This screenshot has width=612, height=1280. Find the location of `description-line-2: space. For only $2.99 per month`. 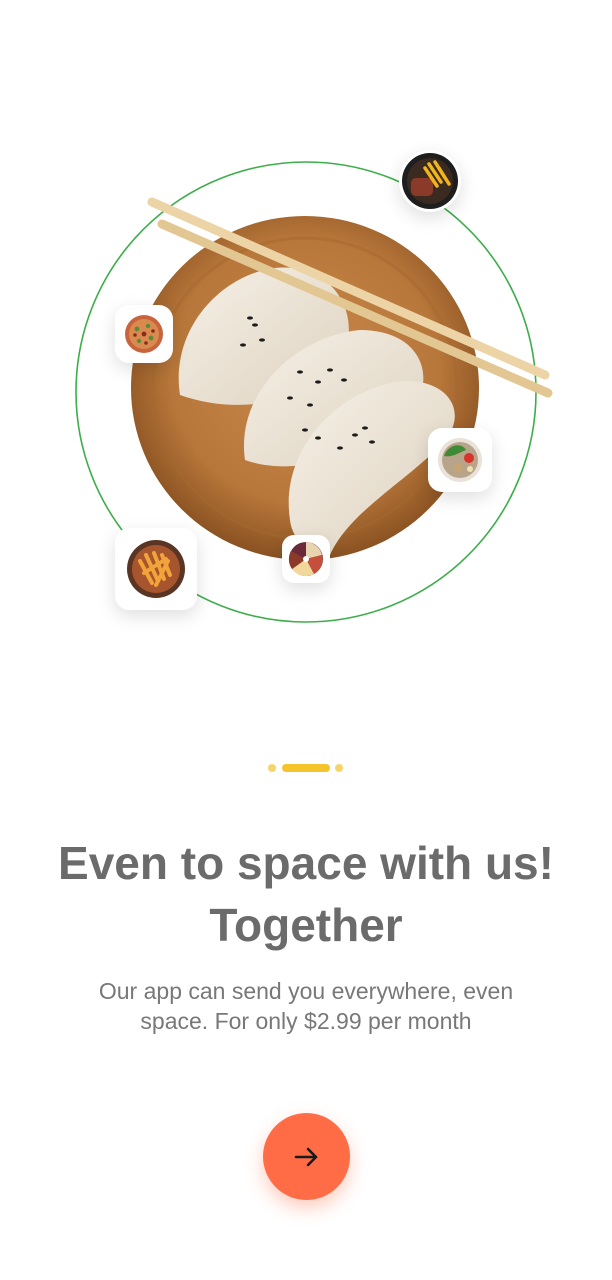

description-line-2: space. For only $2.99 per month is located at coordinates (306, 1021).